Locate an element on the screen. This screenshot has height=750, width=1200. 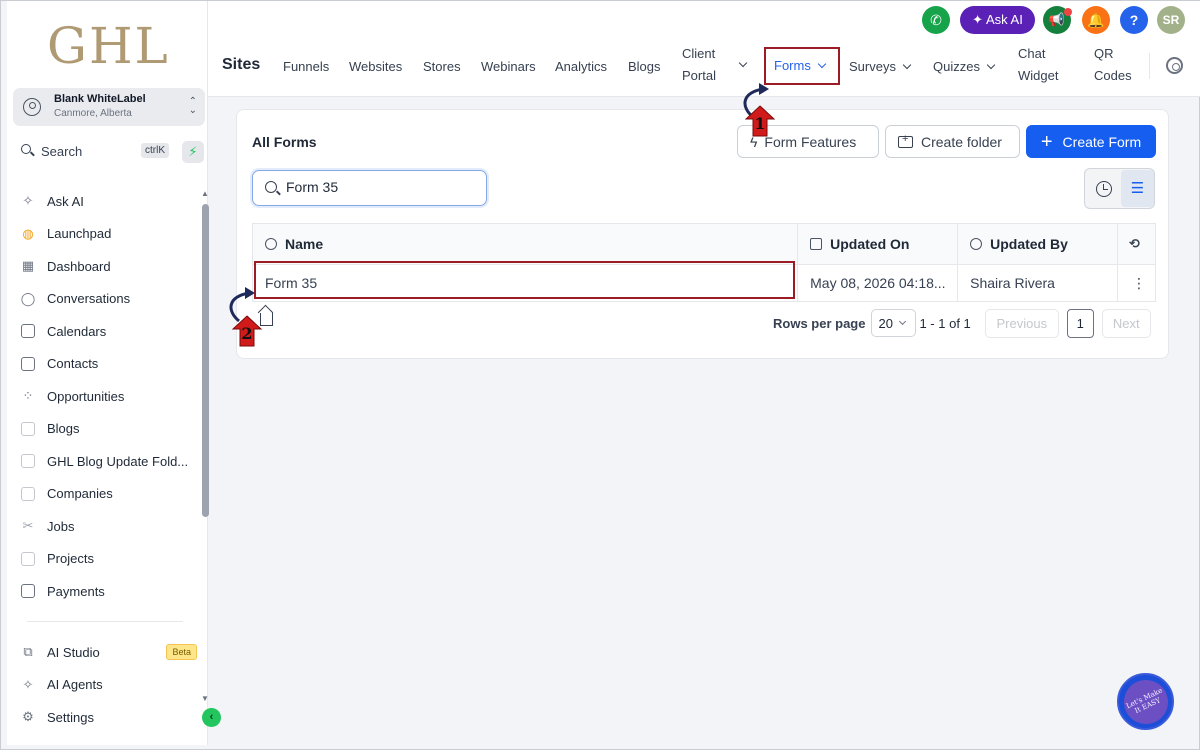
create-folder-button: Create folder is located at coordinates (952, 141).